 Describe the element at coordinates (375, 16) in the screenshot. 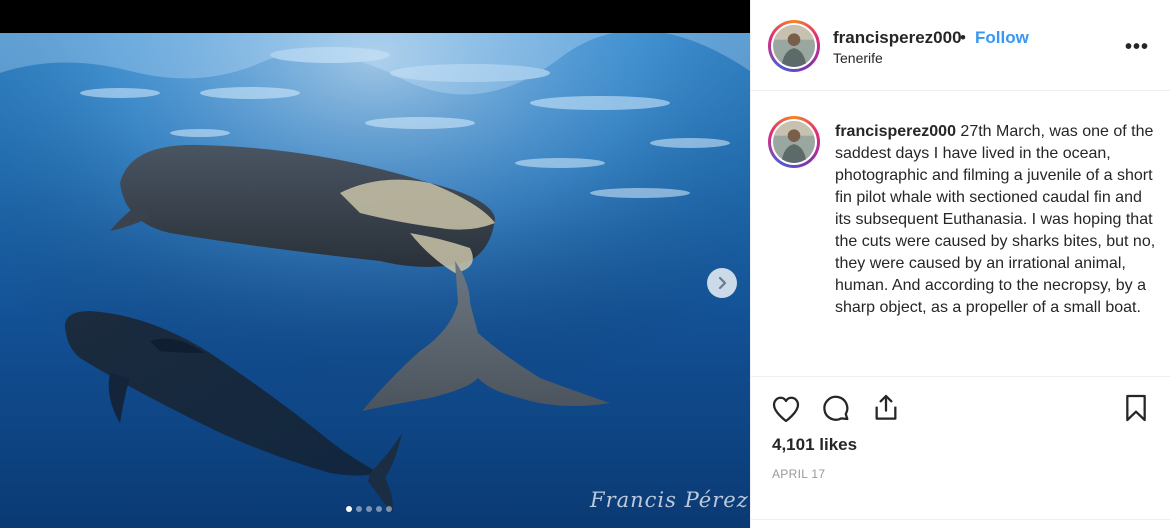

I see `media-letterbox` at that location.